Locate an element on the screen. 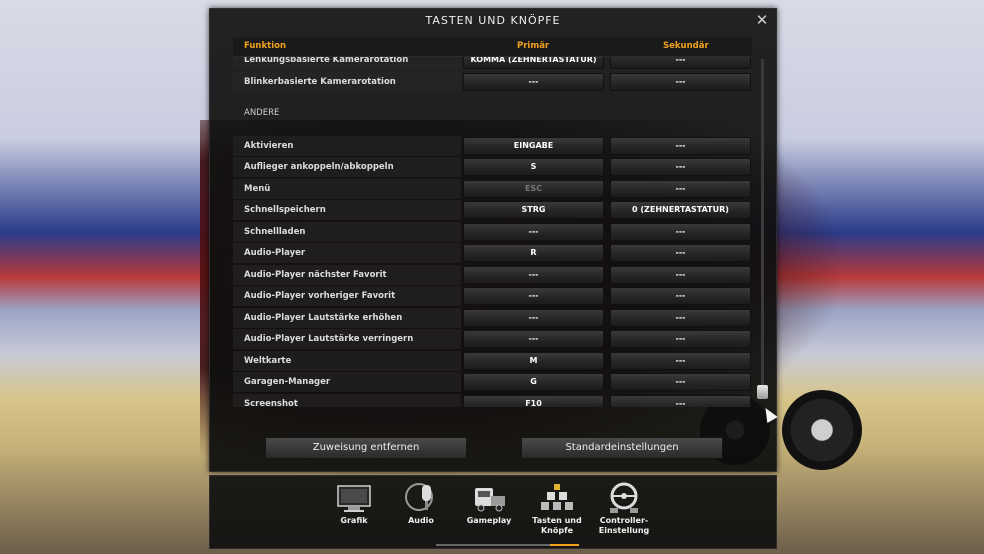  table-row: Audio-Player Lautstärke erhöhen --- --- is located at coordinates (492, 318).